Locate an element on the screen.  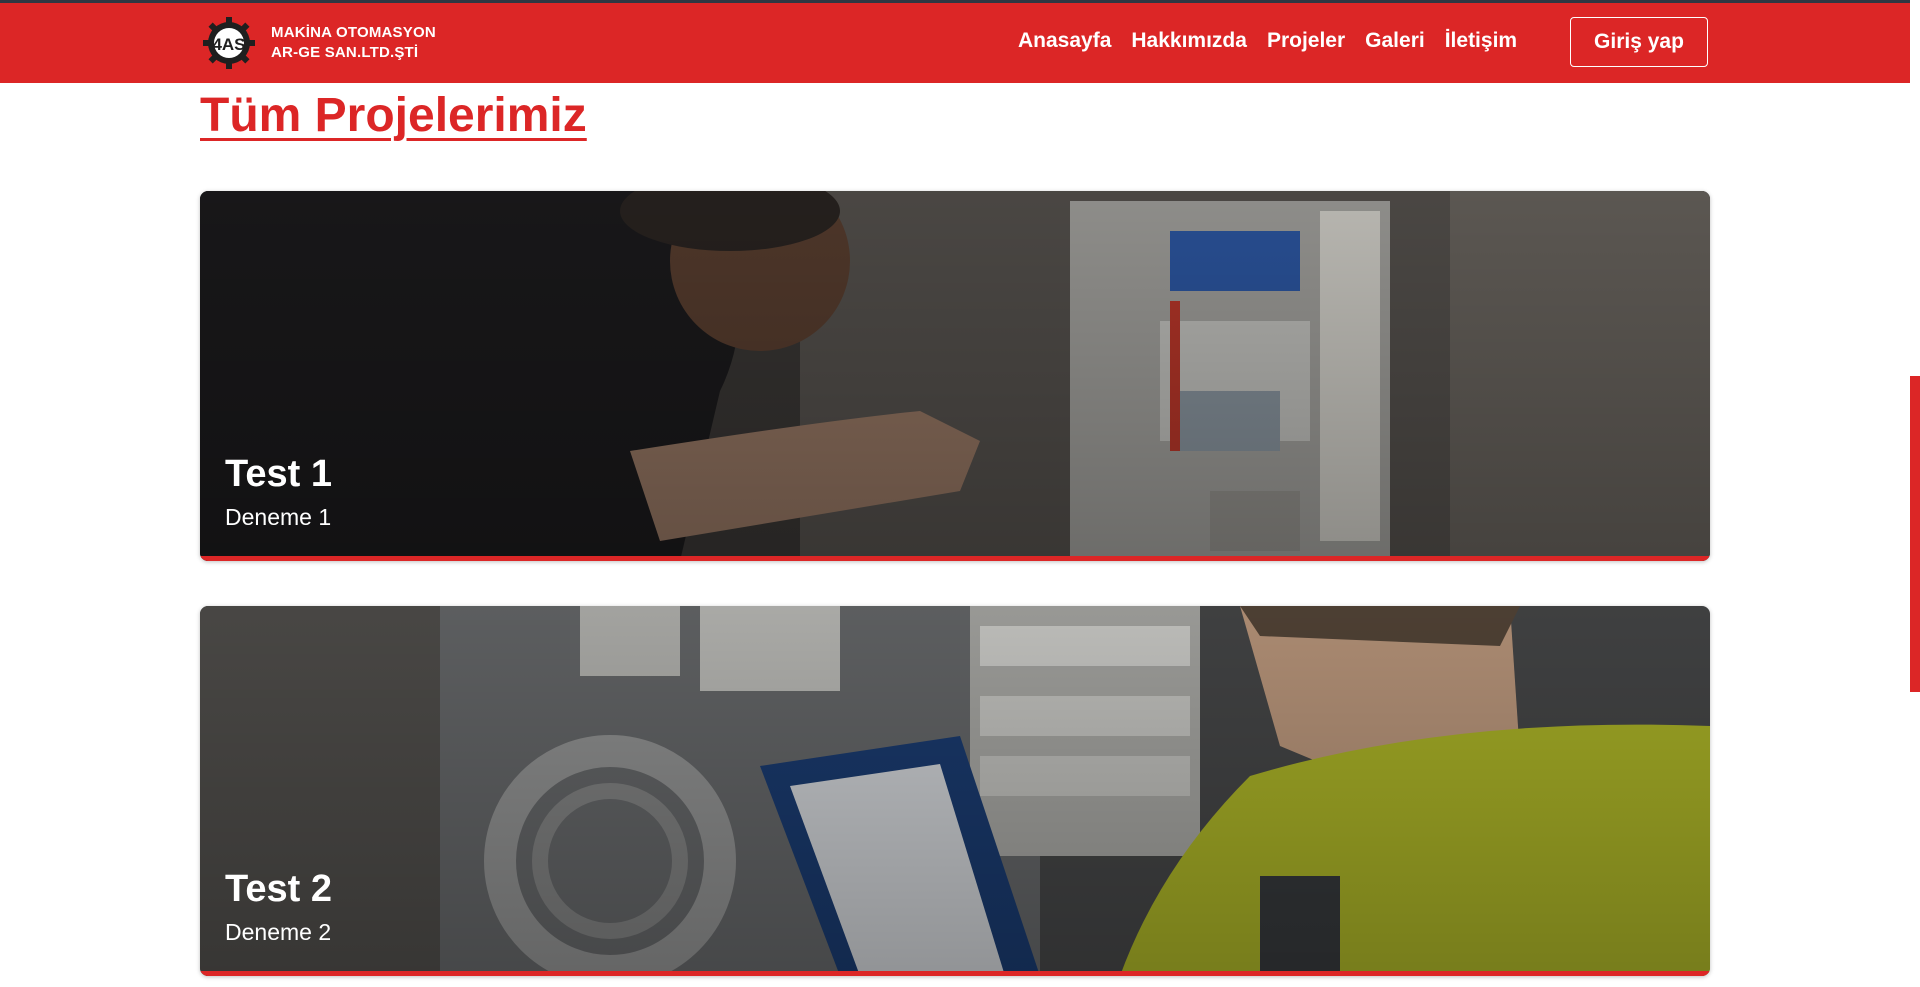
nav-anasayfa: Anasayfa is located at coordinates (1064, 41).